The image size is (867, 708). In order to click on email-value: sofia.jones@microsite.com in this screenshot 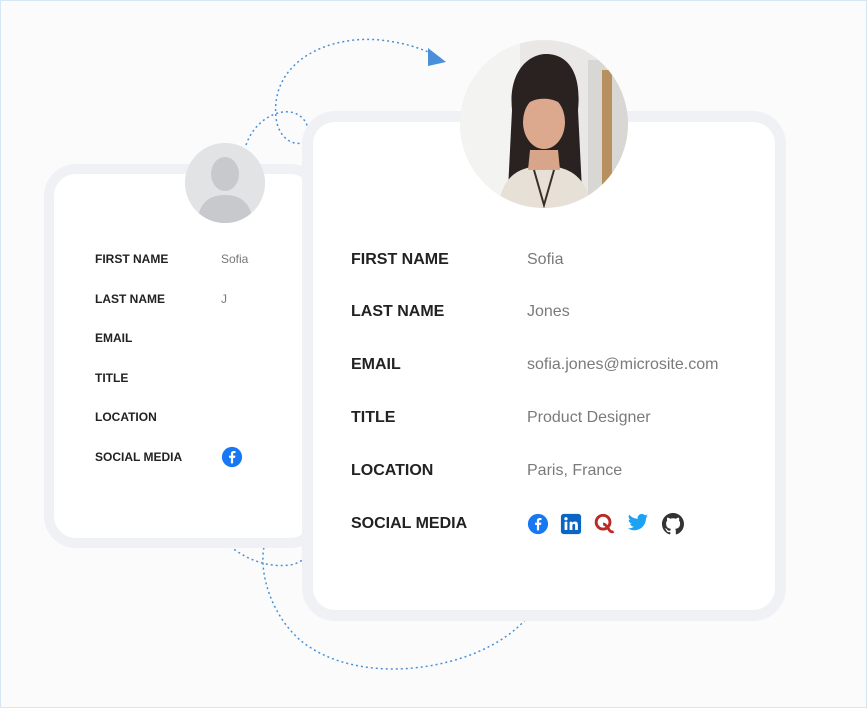, I will do `click(623, 364)`.